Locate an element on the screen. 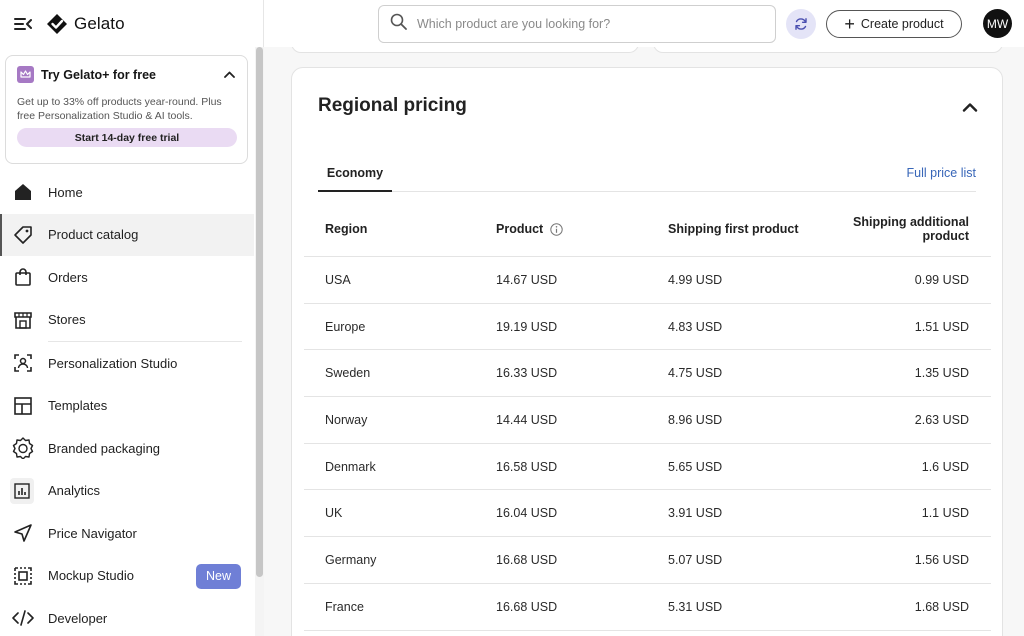 The image size is (1024, 636). cell-shipping-additional: 0.99 USD is located at coordinates (941, 279).